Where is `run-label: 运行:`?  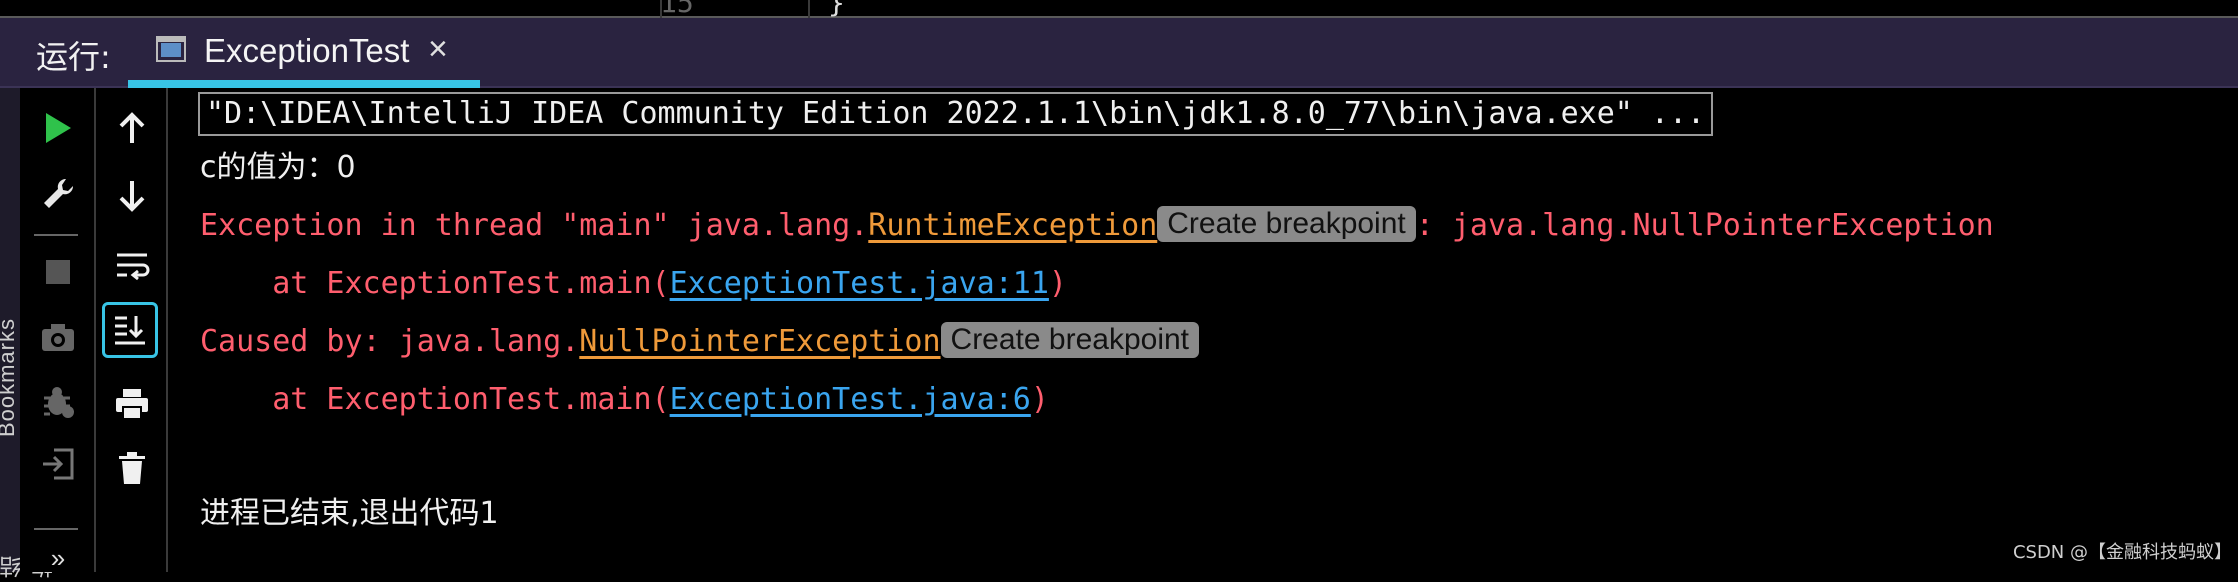 run-label: 运行: is located at coordinates (73, 57).